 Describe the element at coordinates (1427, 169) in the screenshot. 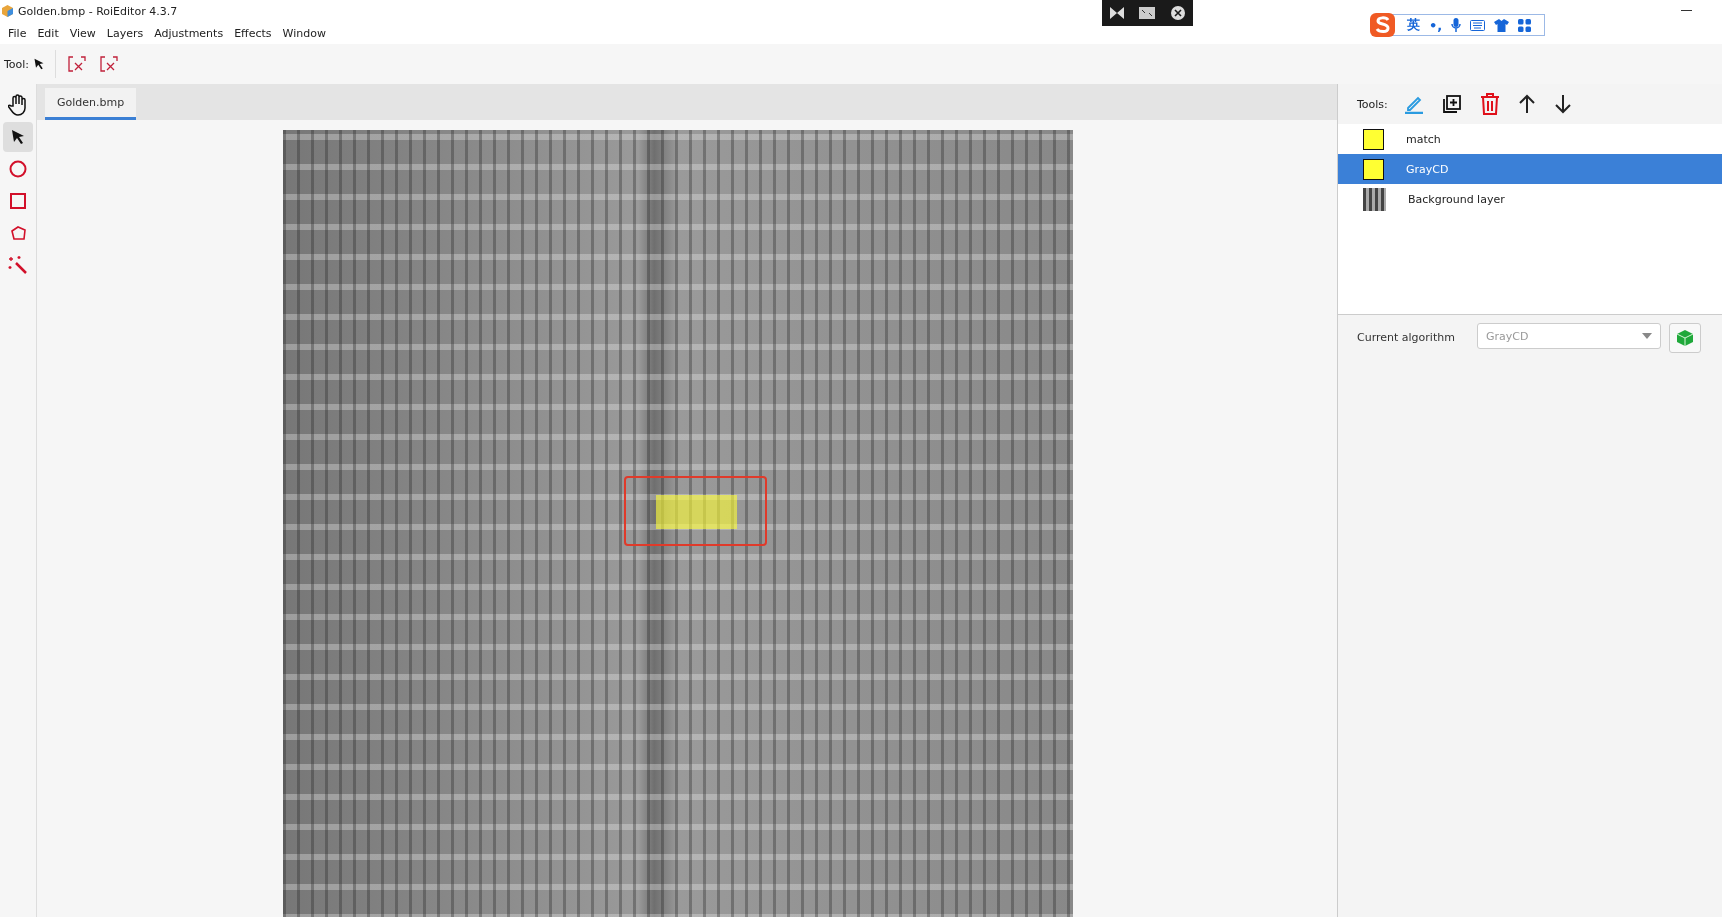

I see `layer-name: GrayCD` at that location.